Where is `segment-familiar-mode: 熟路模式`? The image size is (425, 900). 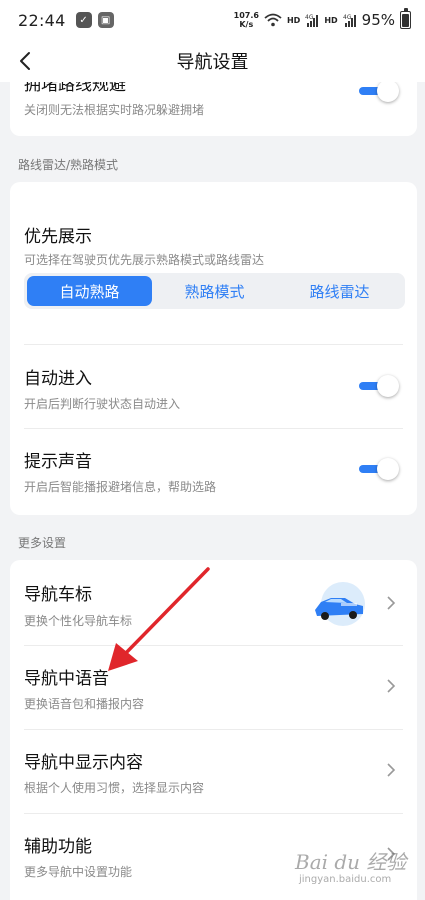
segment-familiar-mode: 熟路模式 is located at coordinates (214, 291).